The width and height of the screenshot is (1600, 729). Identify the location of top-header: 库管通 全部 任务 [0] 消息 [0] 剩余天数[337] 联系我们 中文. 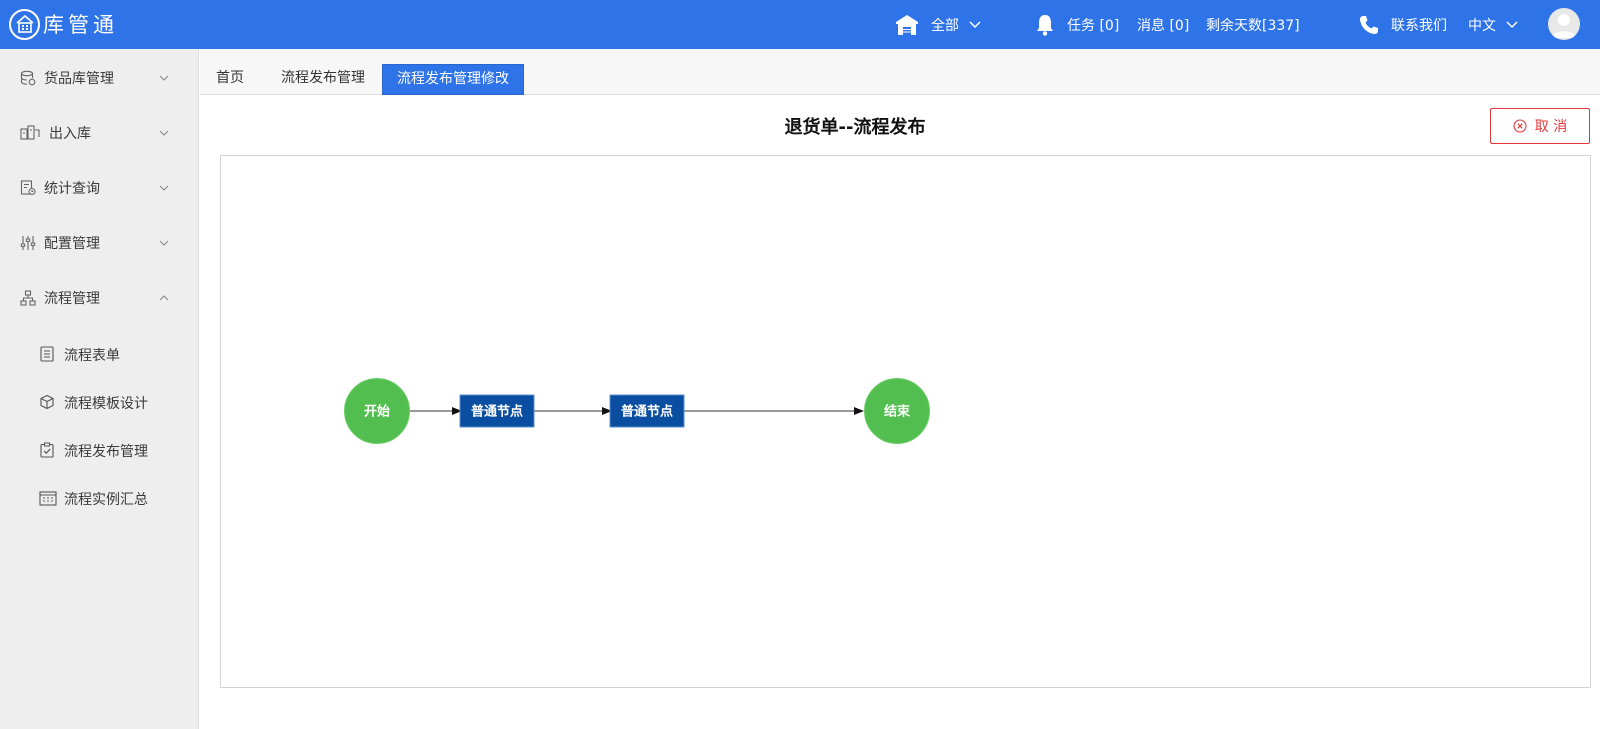
(800, 24).